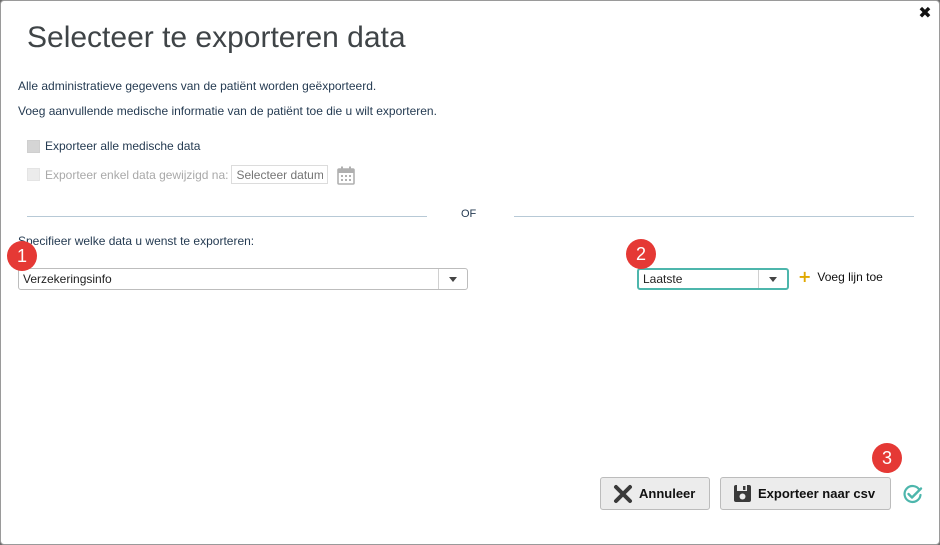  Describe the element at coordinates (216, 37) in the screenshot. I see `dialog-title: Selecteer te exporteren data` at that location.